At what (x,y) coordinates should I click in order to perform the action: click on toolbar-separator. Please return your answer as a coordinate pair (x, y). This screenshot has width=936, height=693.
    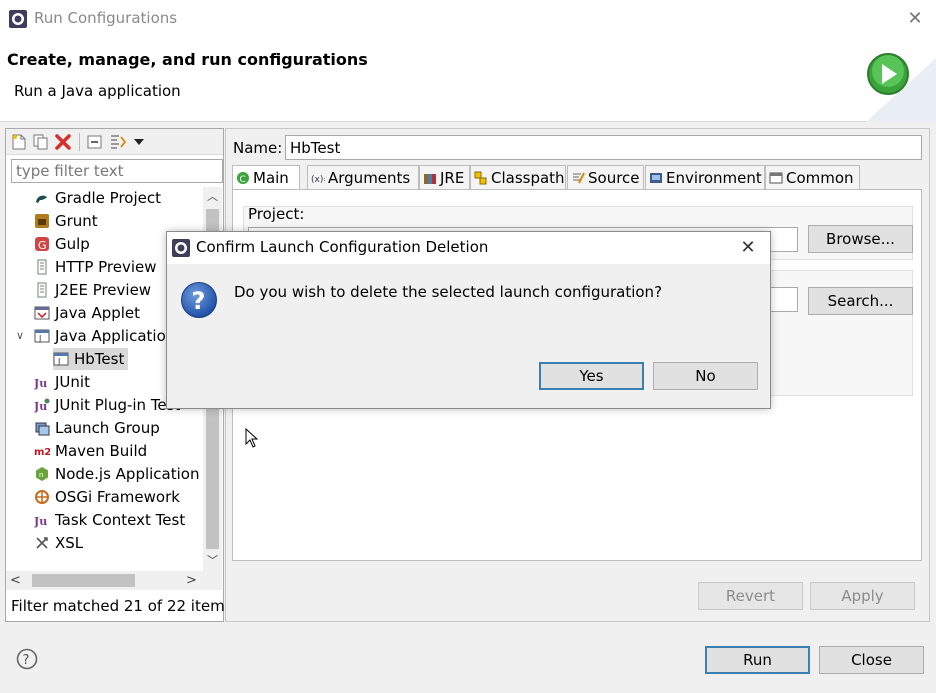
    Looking at the image, I should click on (79, 142).